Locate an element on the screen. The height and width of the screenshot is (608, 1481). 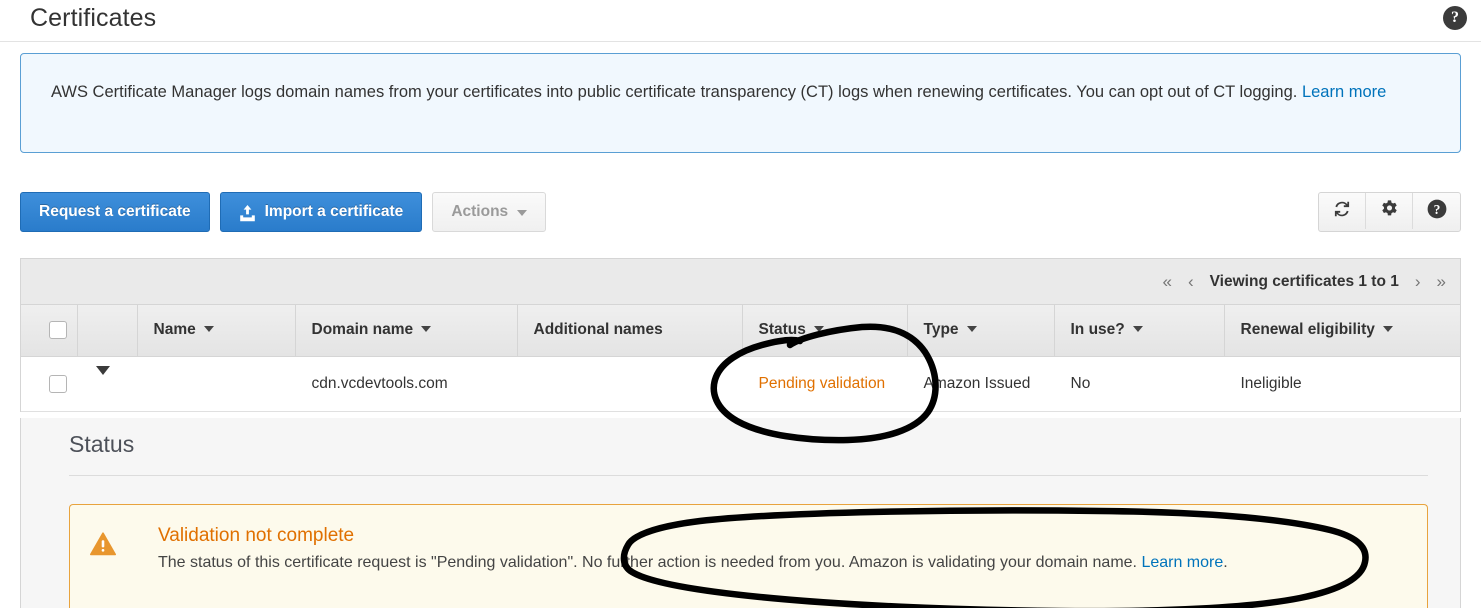
column-header-expand is located at coordinates (107, 331).